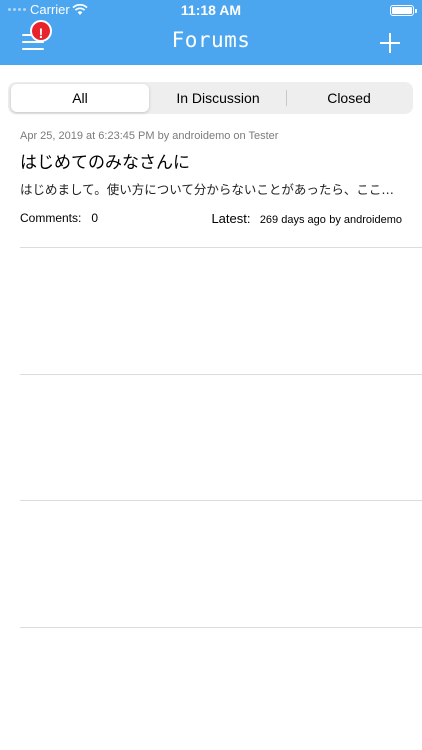 Image resolution: width=422 pixels, height=750 pixels. What do you see at coordinates (349, 98) in the screenshot?
I see `tab-closed: Closed` at bounding box center [349, 98].